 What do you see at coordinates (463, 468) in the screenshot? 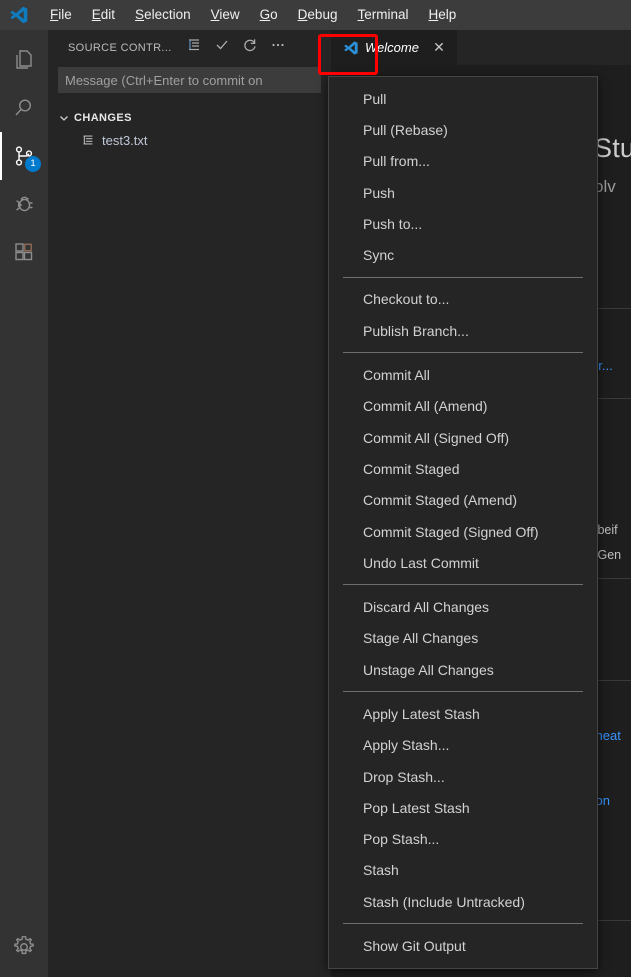
I see `menu-item-commit-staged: Commit Staged` at bounding box center [463, 468].